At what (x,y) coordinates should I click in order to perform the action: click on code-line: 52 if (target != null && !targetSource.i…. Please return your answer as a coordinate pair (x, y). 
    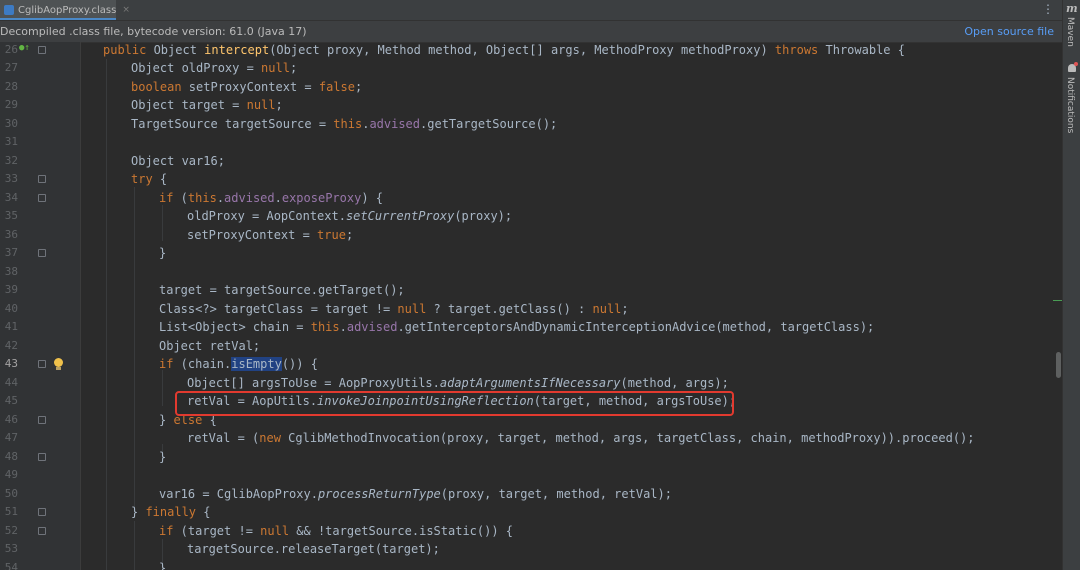
    Looking at the image, I should click on (531, 531).